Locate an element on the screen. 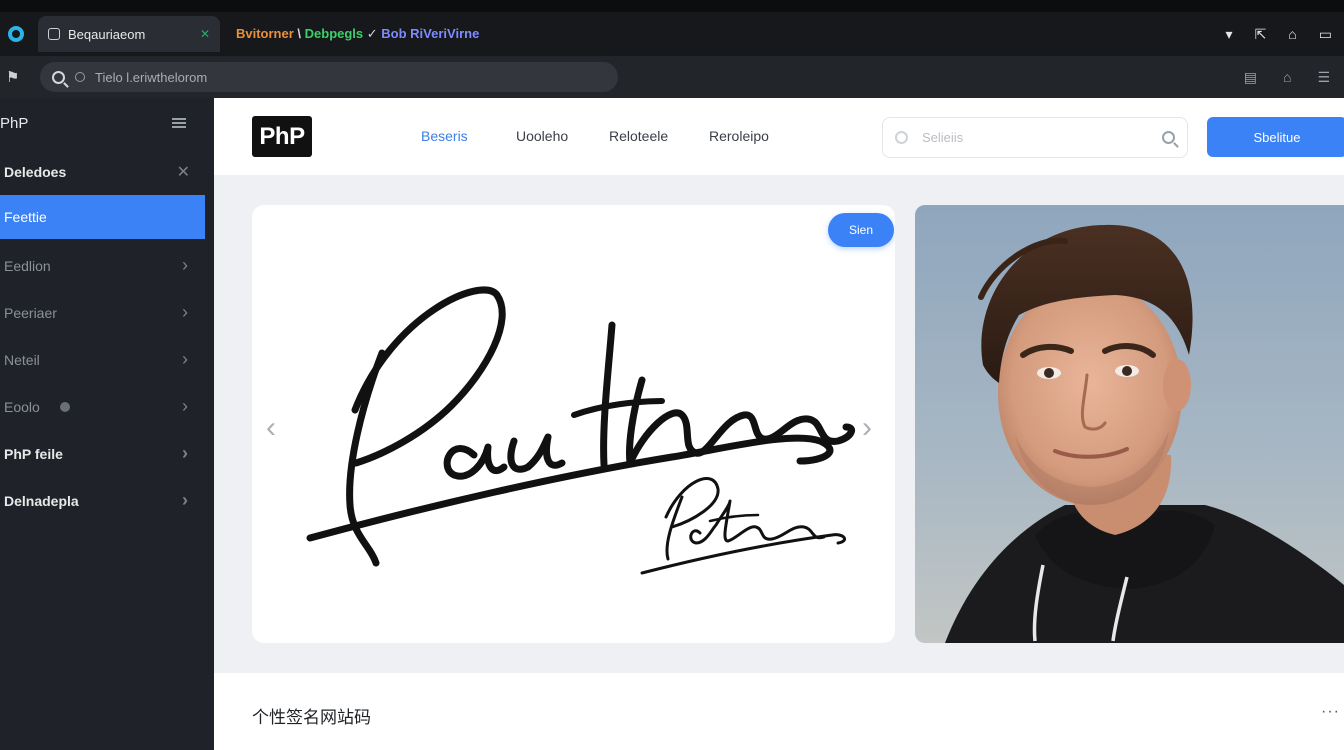  tab-title-part: Bvitorner is located at coordinates (265, 33).